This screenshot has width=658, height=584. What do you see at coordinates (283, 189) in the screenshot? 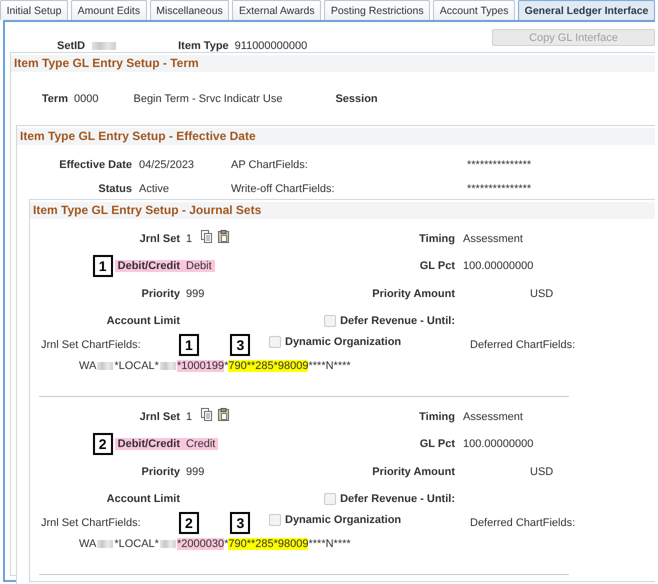
I see `field-label: Write-off ChartFields:` at bounding box center [283, 189].